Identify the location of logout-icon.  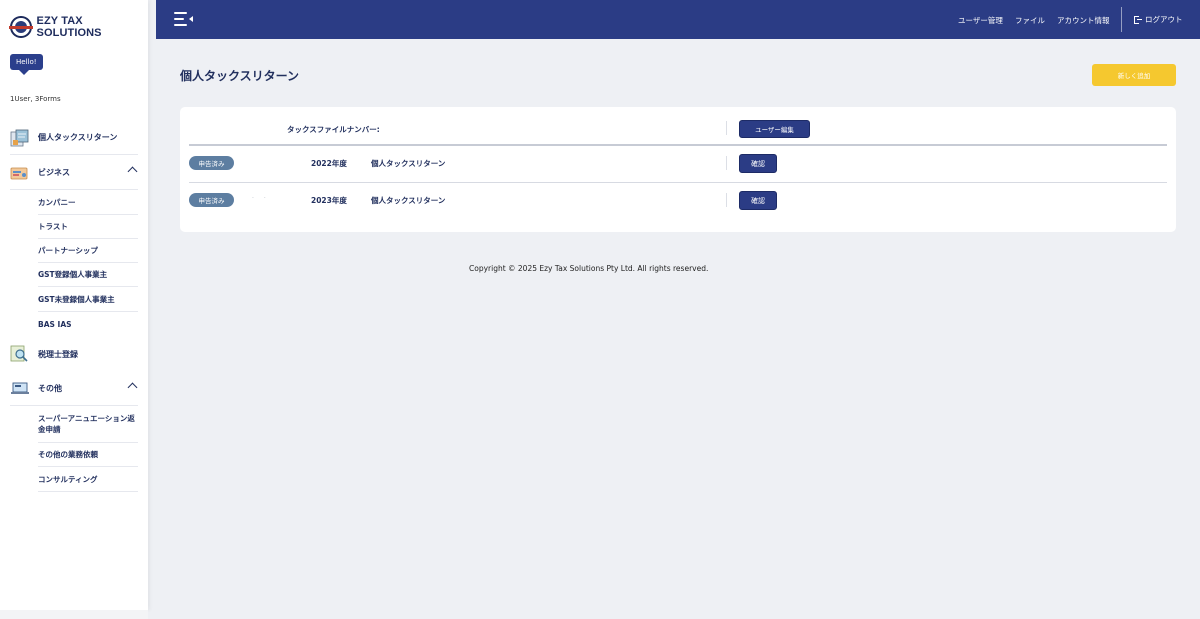
(1138, 19).